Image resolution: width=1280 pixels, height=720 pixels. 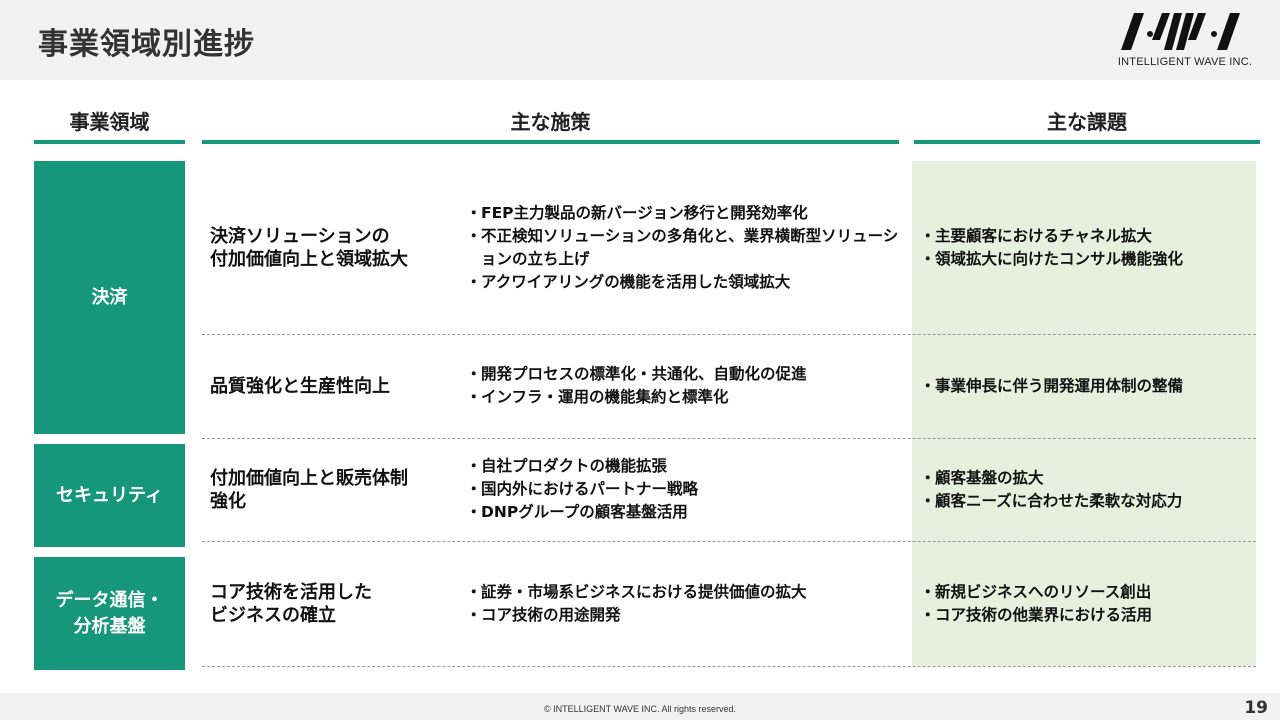 I want to click on domain-security: セキュリティ, so click(x=109, y=495).